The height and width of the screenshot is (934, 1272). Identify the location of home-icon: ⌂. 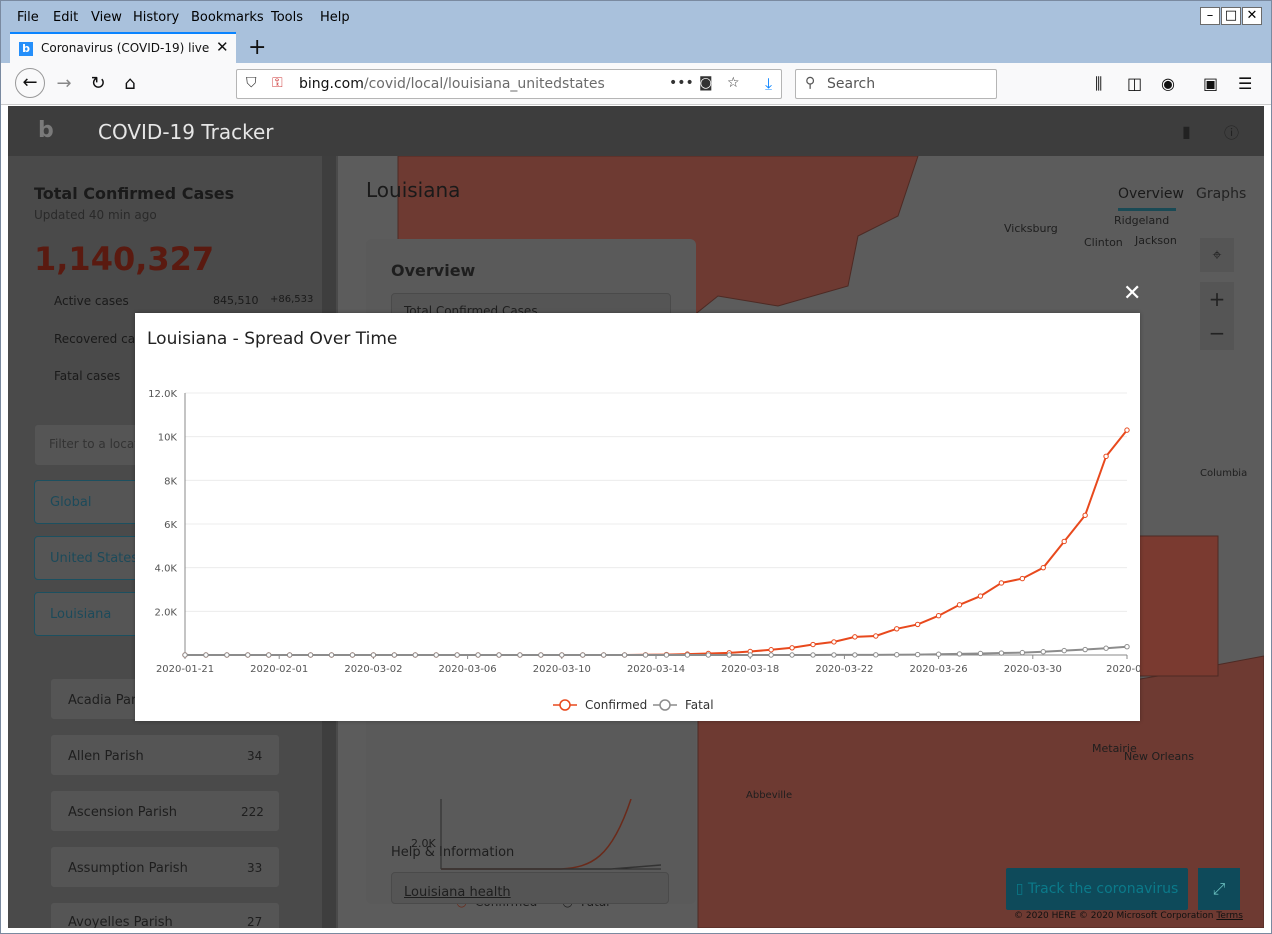
(130, 84).